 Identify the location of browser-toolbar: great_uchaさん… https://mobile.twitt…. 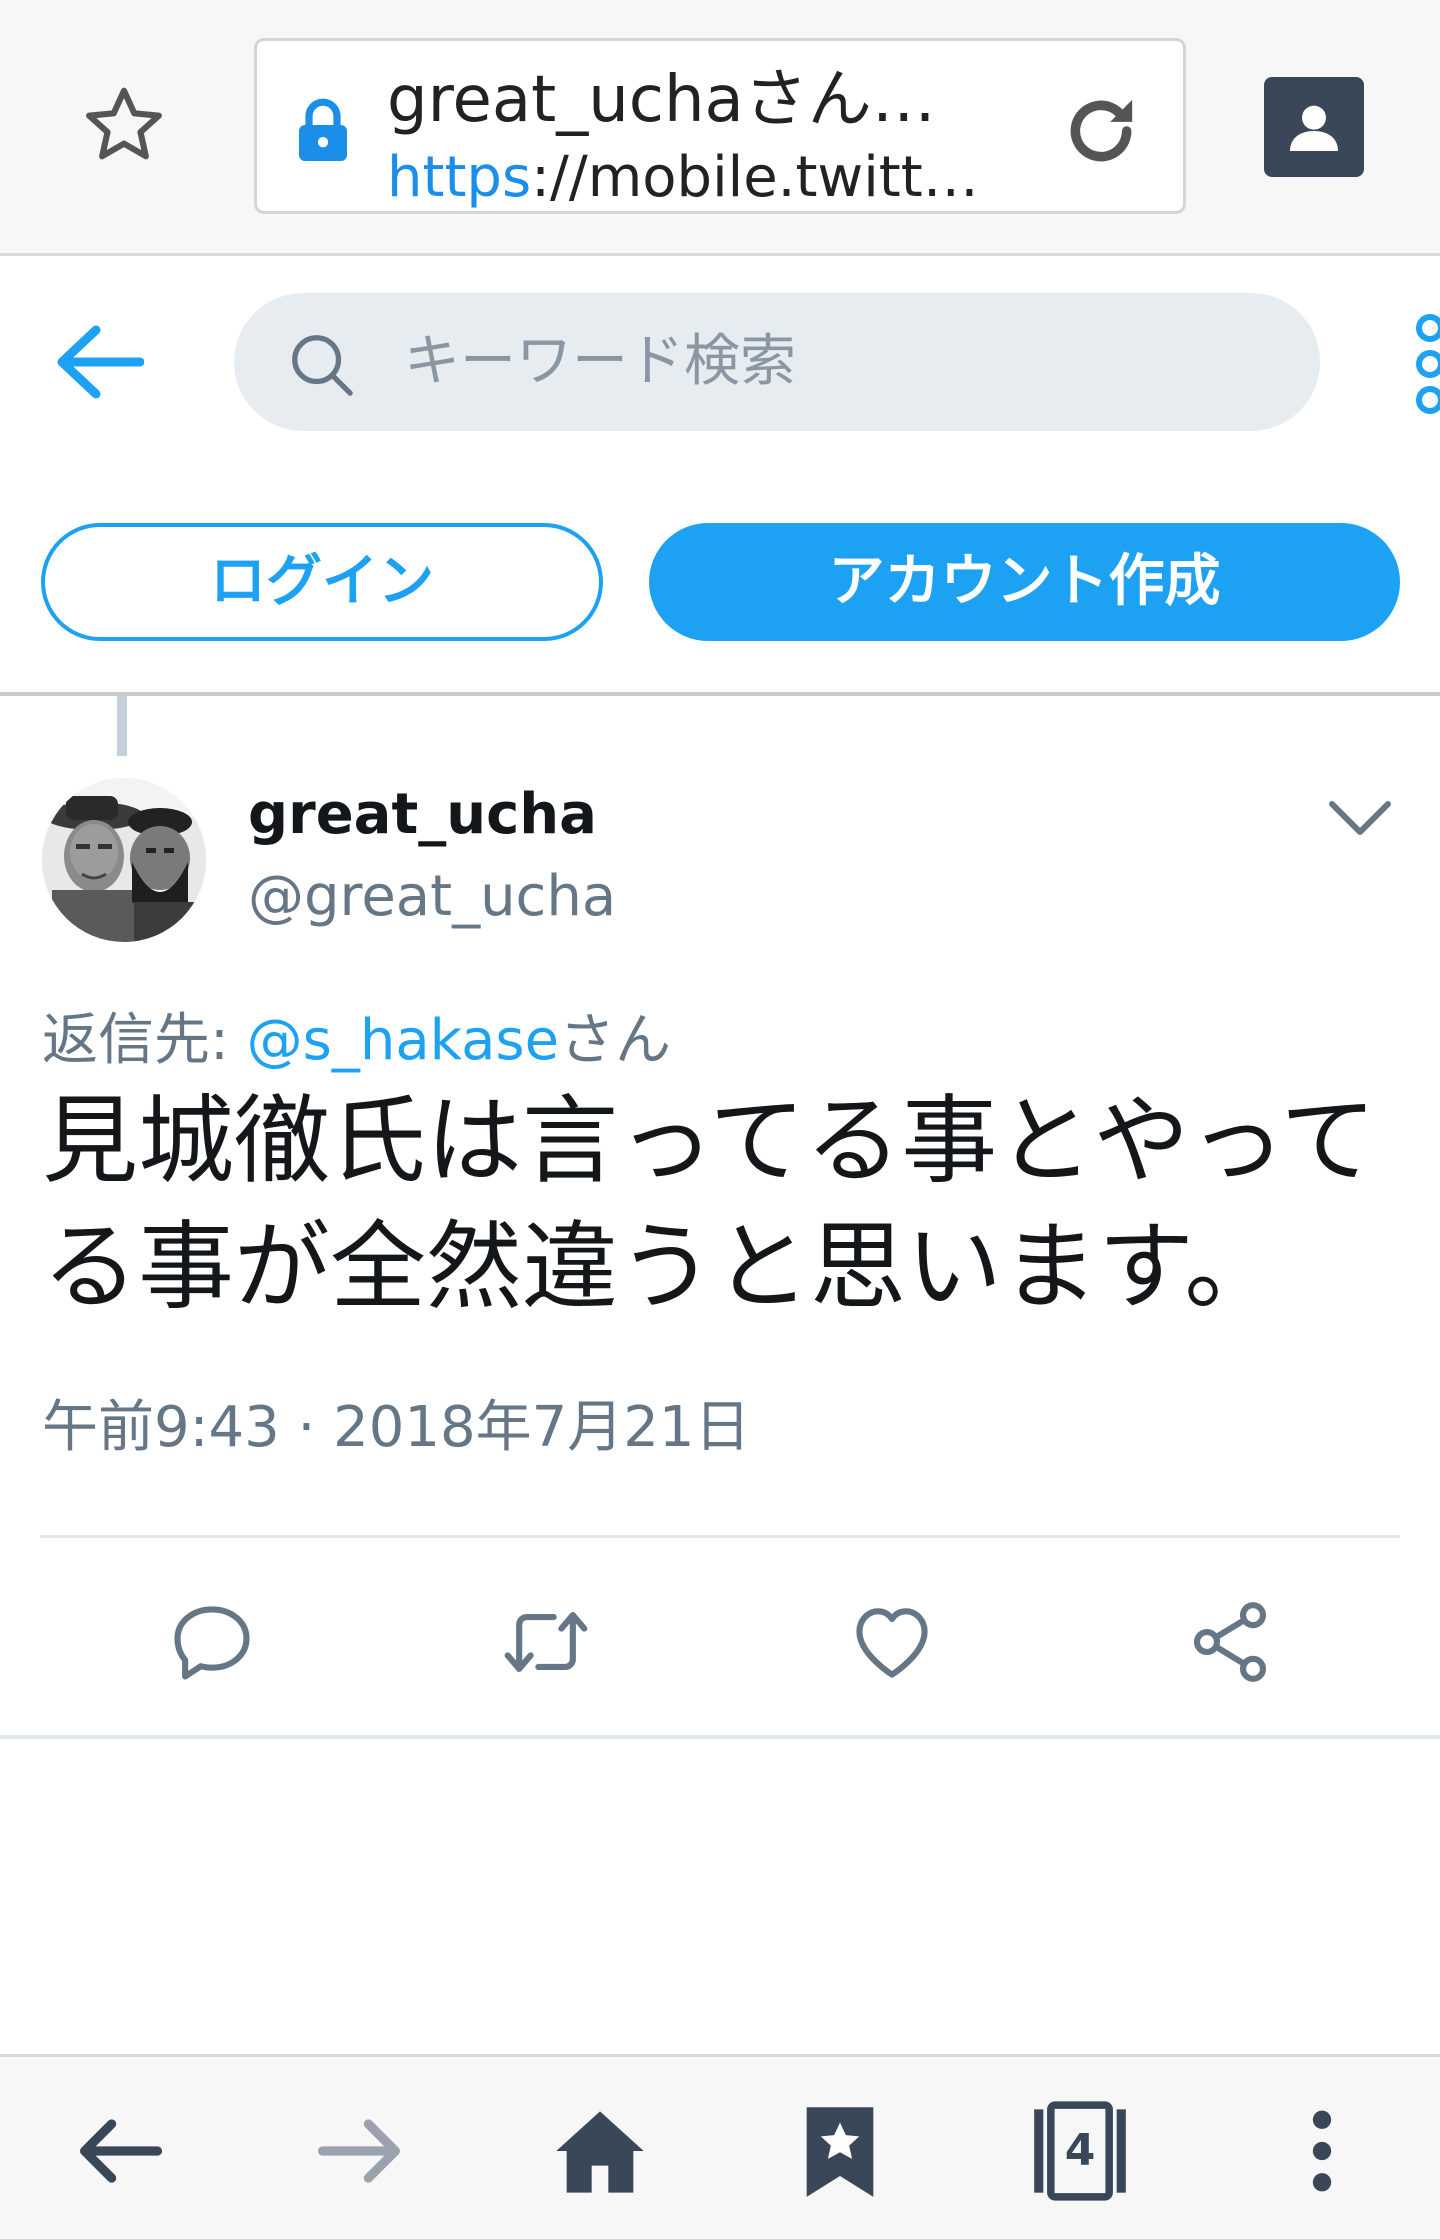
(720, 128).